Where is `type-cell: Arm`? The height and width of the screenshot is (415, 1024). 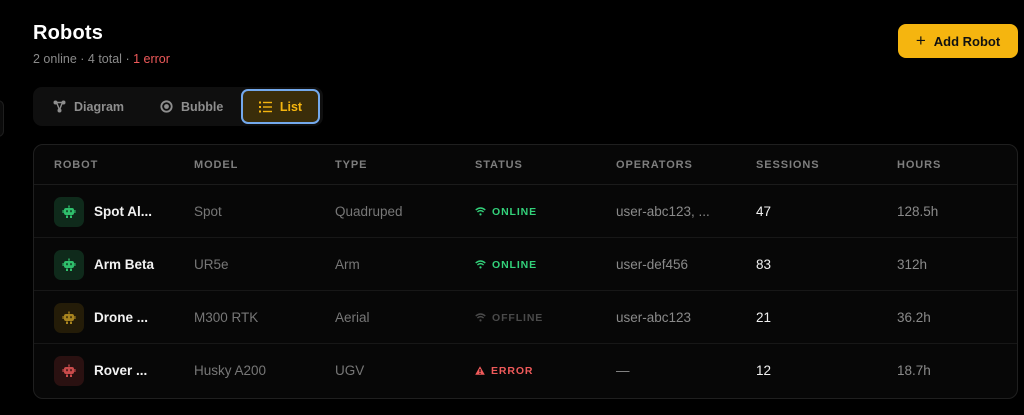 type-cell: Arm is located at coordinates (347, 264).